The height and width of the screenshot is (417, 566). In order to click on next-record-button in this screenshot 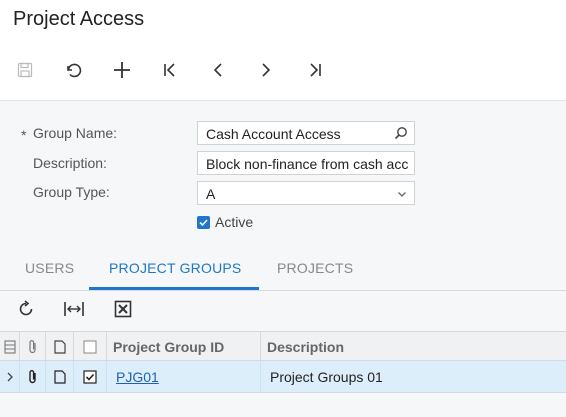, I will do `click(266, 70)`.